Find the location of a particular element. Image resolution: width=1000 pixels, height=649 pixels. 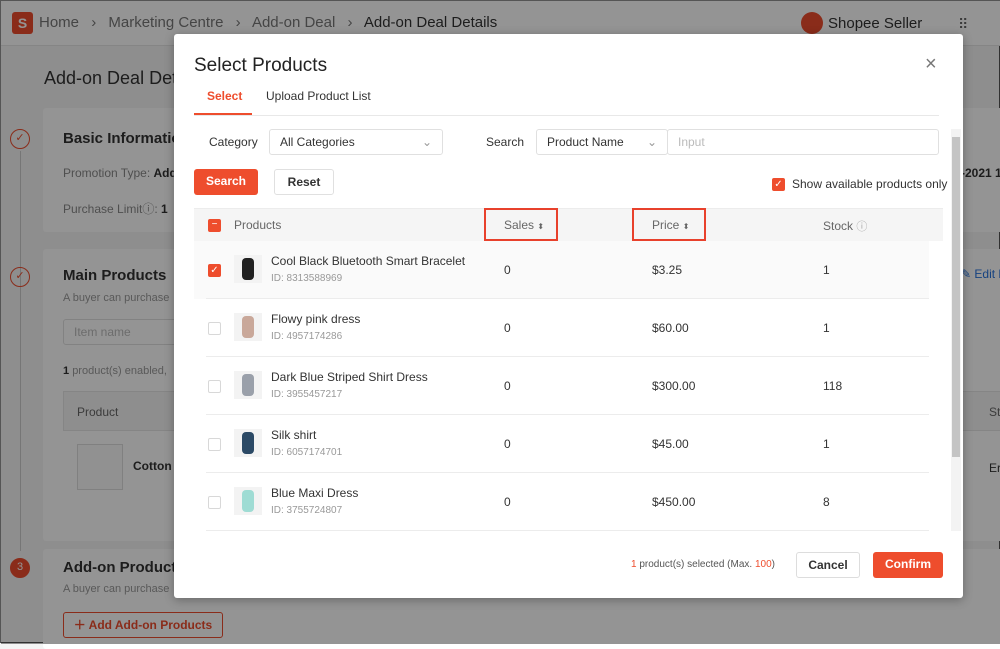

scrollbar-thumb is located at coordinates (956, 297).